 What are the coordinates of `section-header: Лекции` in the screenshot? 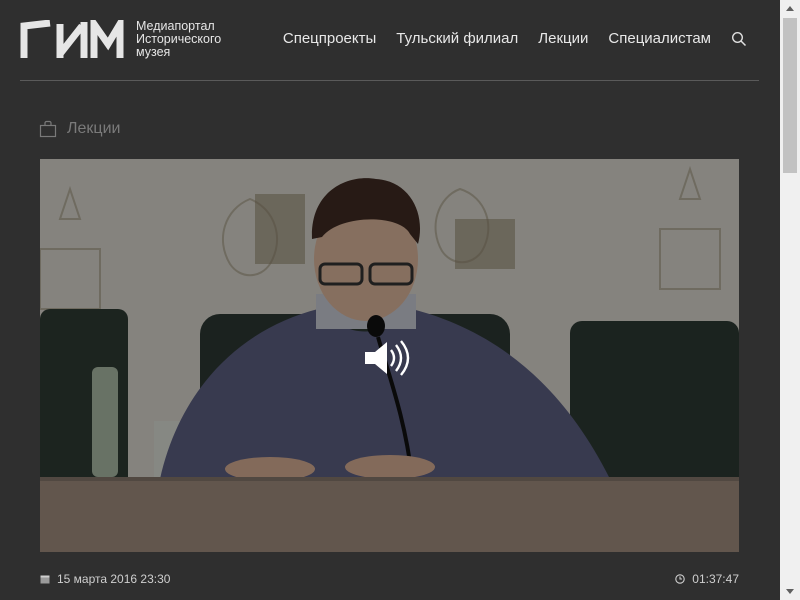 It's located at (79, 129).